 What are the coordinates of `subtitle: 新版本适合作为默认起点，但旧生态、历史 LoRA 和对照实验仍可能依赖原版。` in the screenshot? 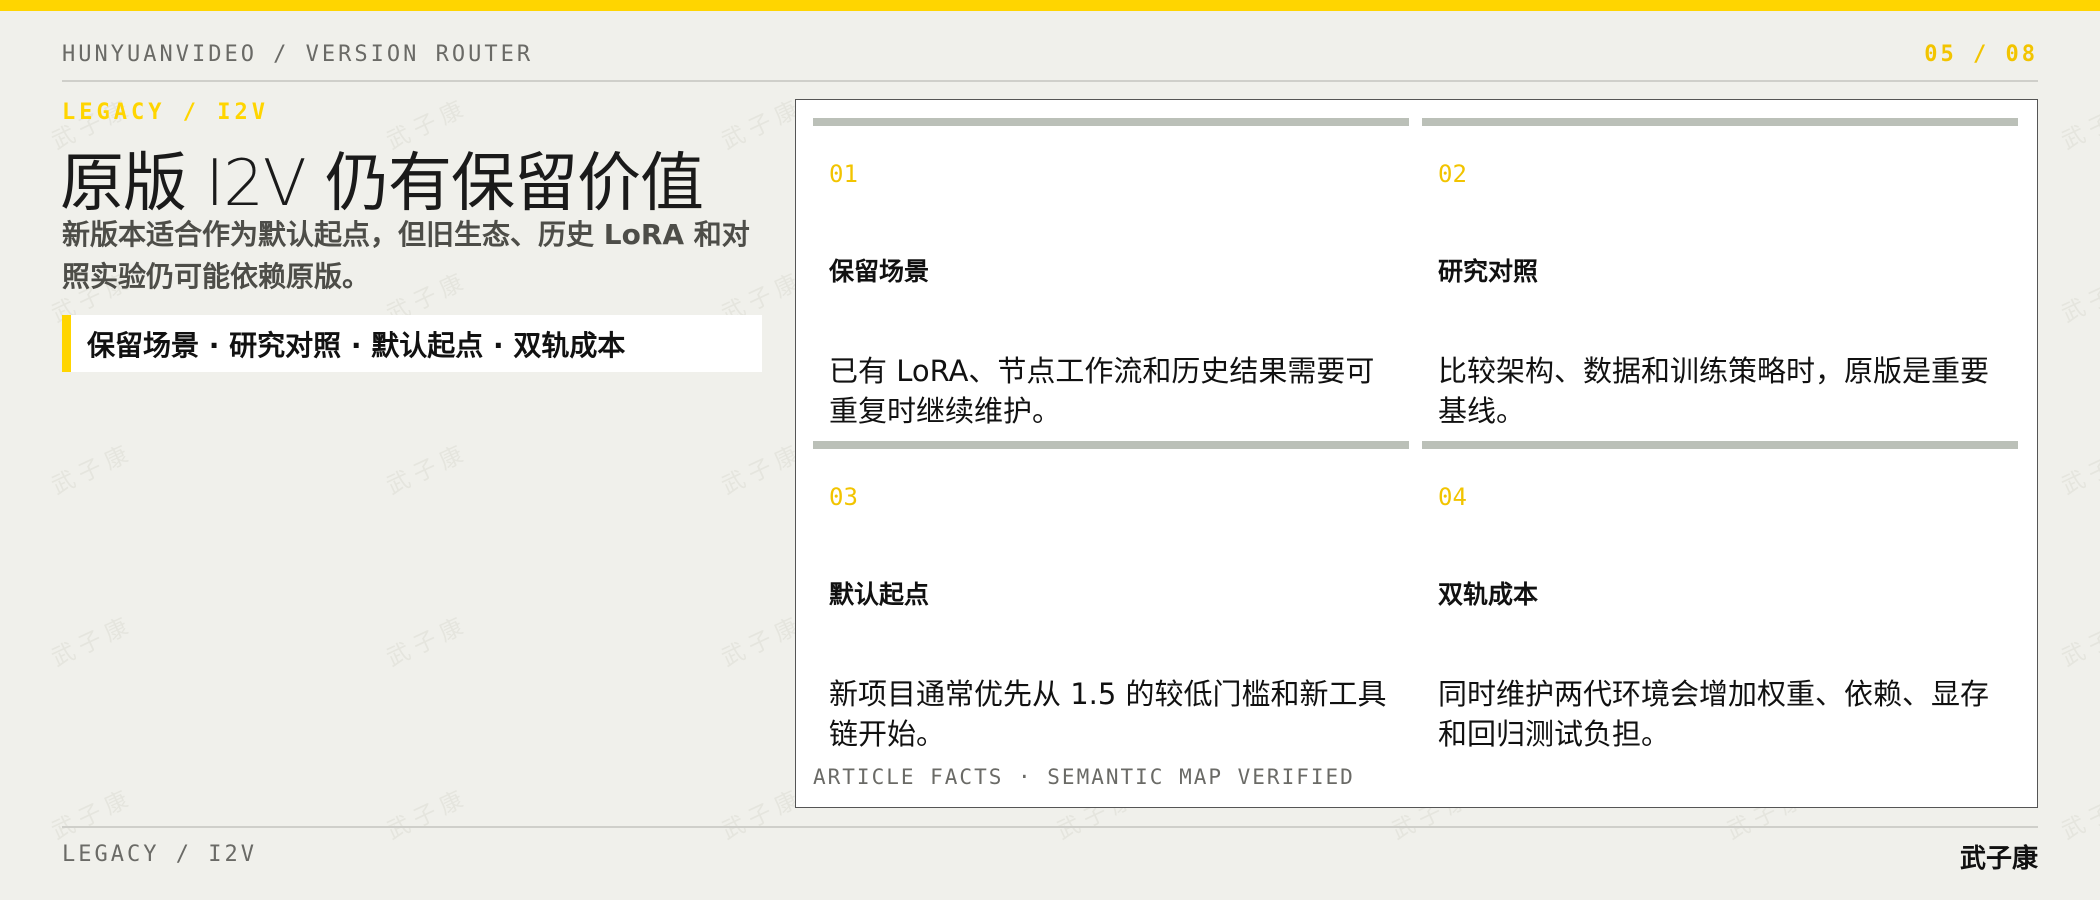 It's located at (406, 255).